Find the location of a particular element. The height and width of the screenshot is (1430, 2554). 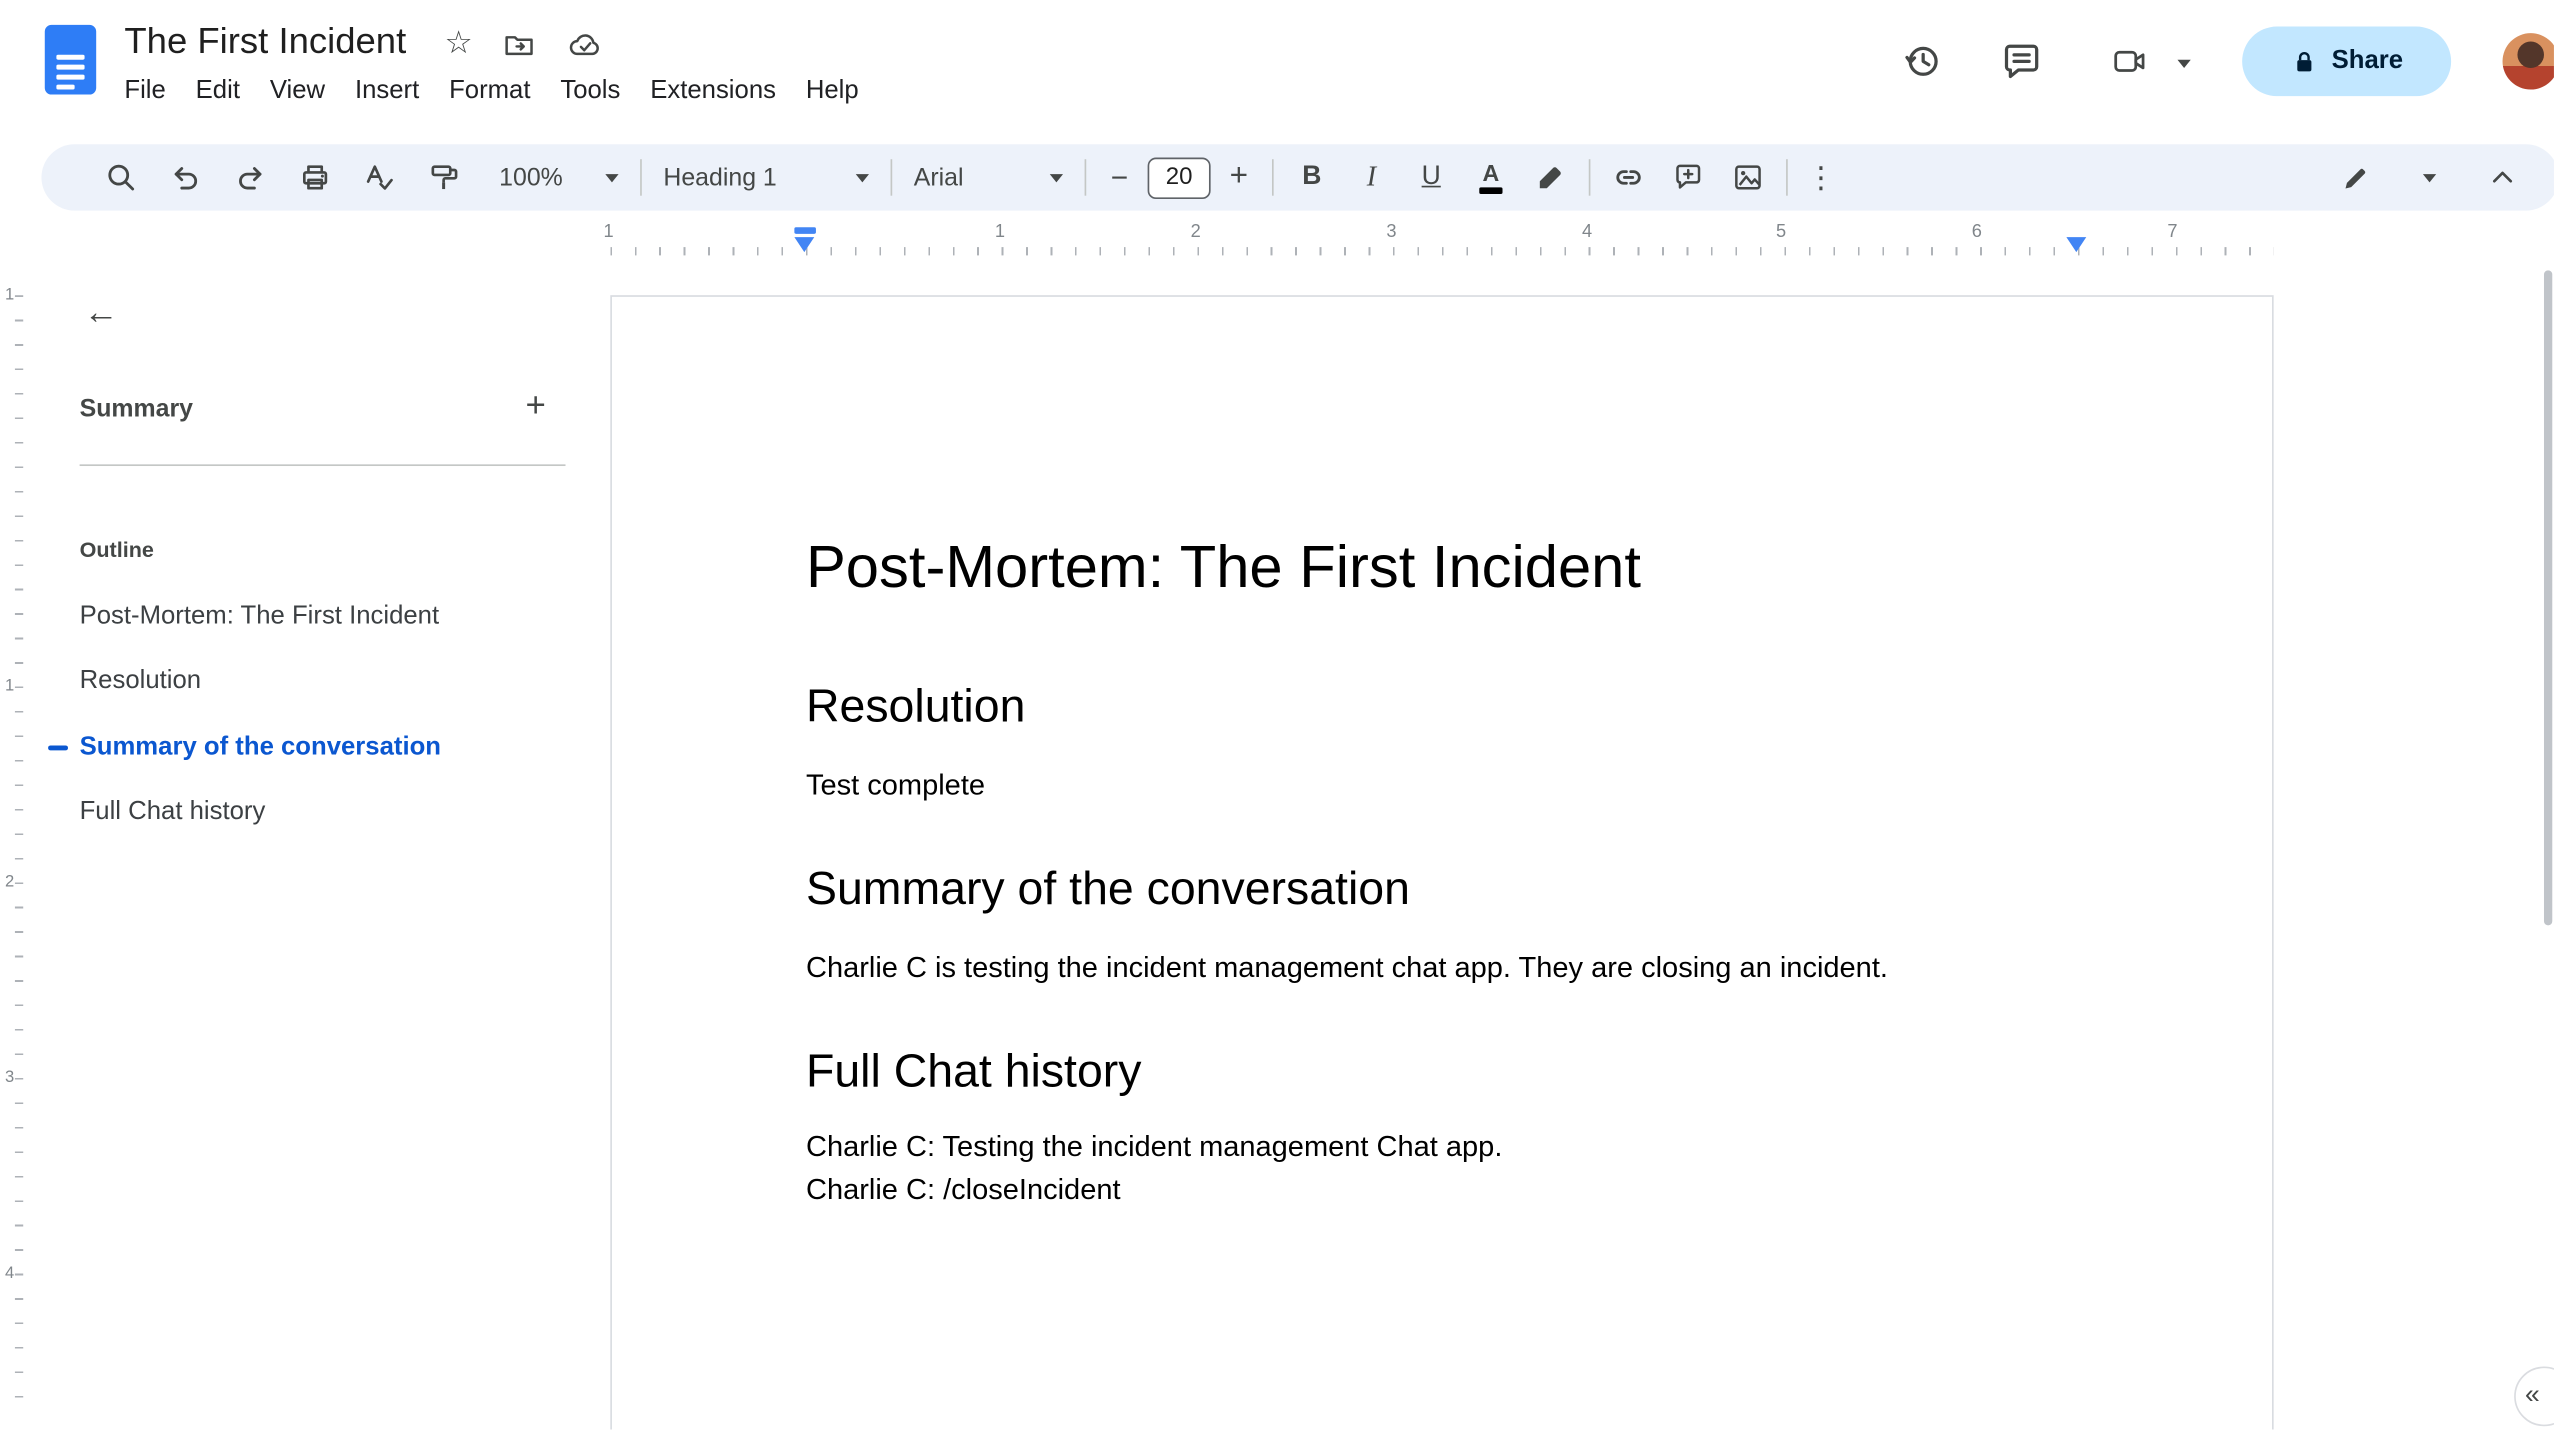

share-label: Share is located at coordinates (2367, 60).